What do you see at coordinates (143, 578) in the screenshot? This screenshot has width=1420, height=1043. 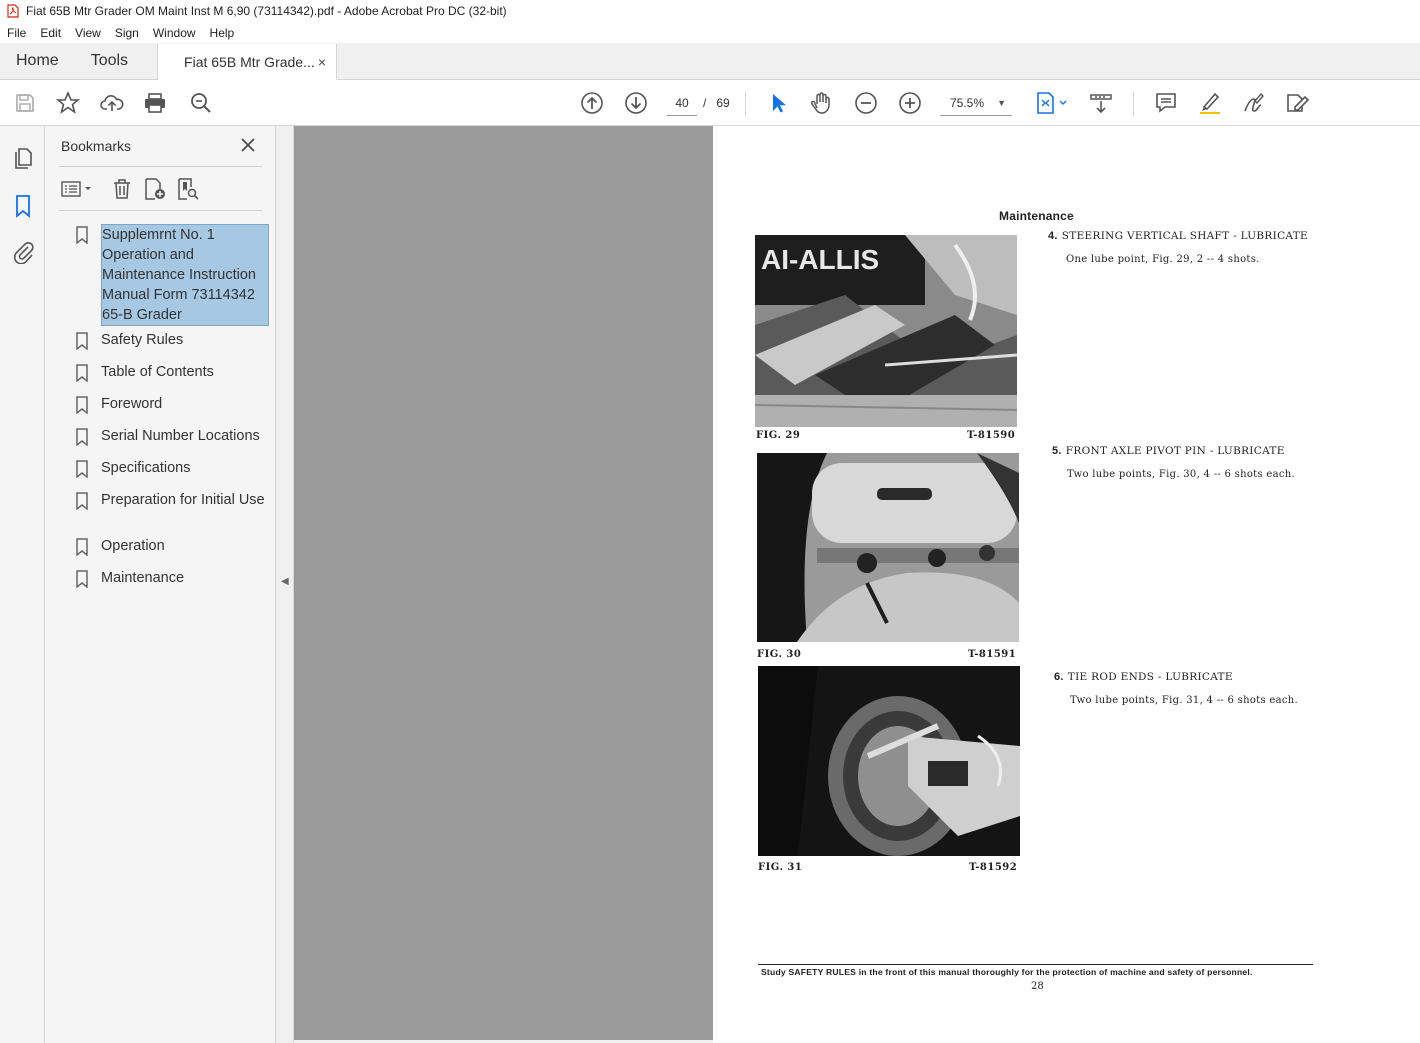 I see `bookmark-label: Maintenance` at bounding box center [143, 578].